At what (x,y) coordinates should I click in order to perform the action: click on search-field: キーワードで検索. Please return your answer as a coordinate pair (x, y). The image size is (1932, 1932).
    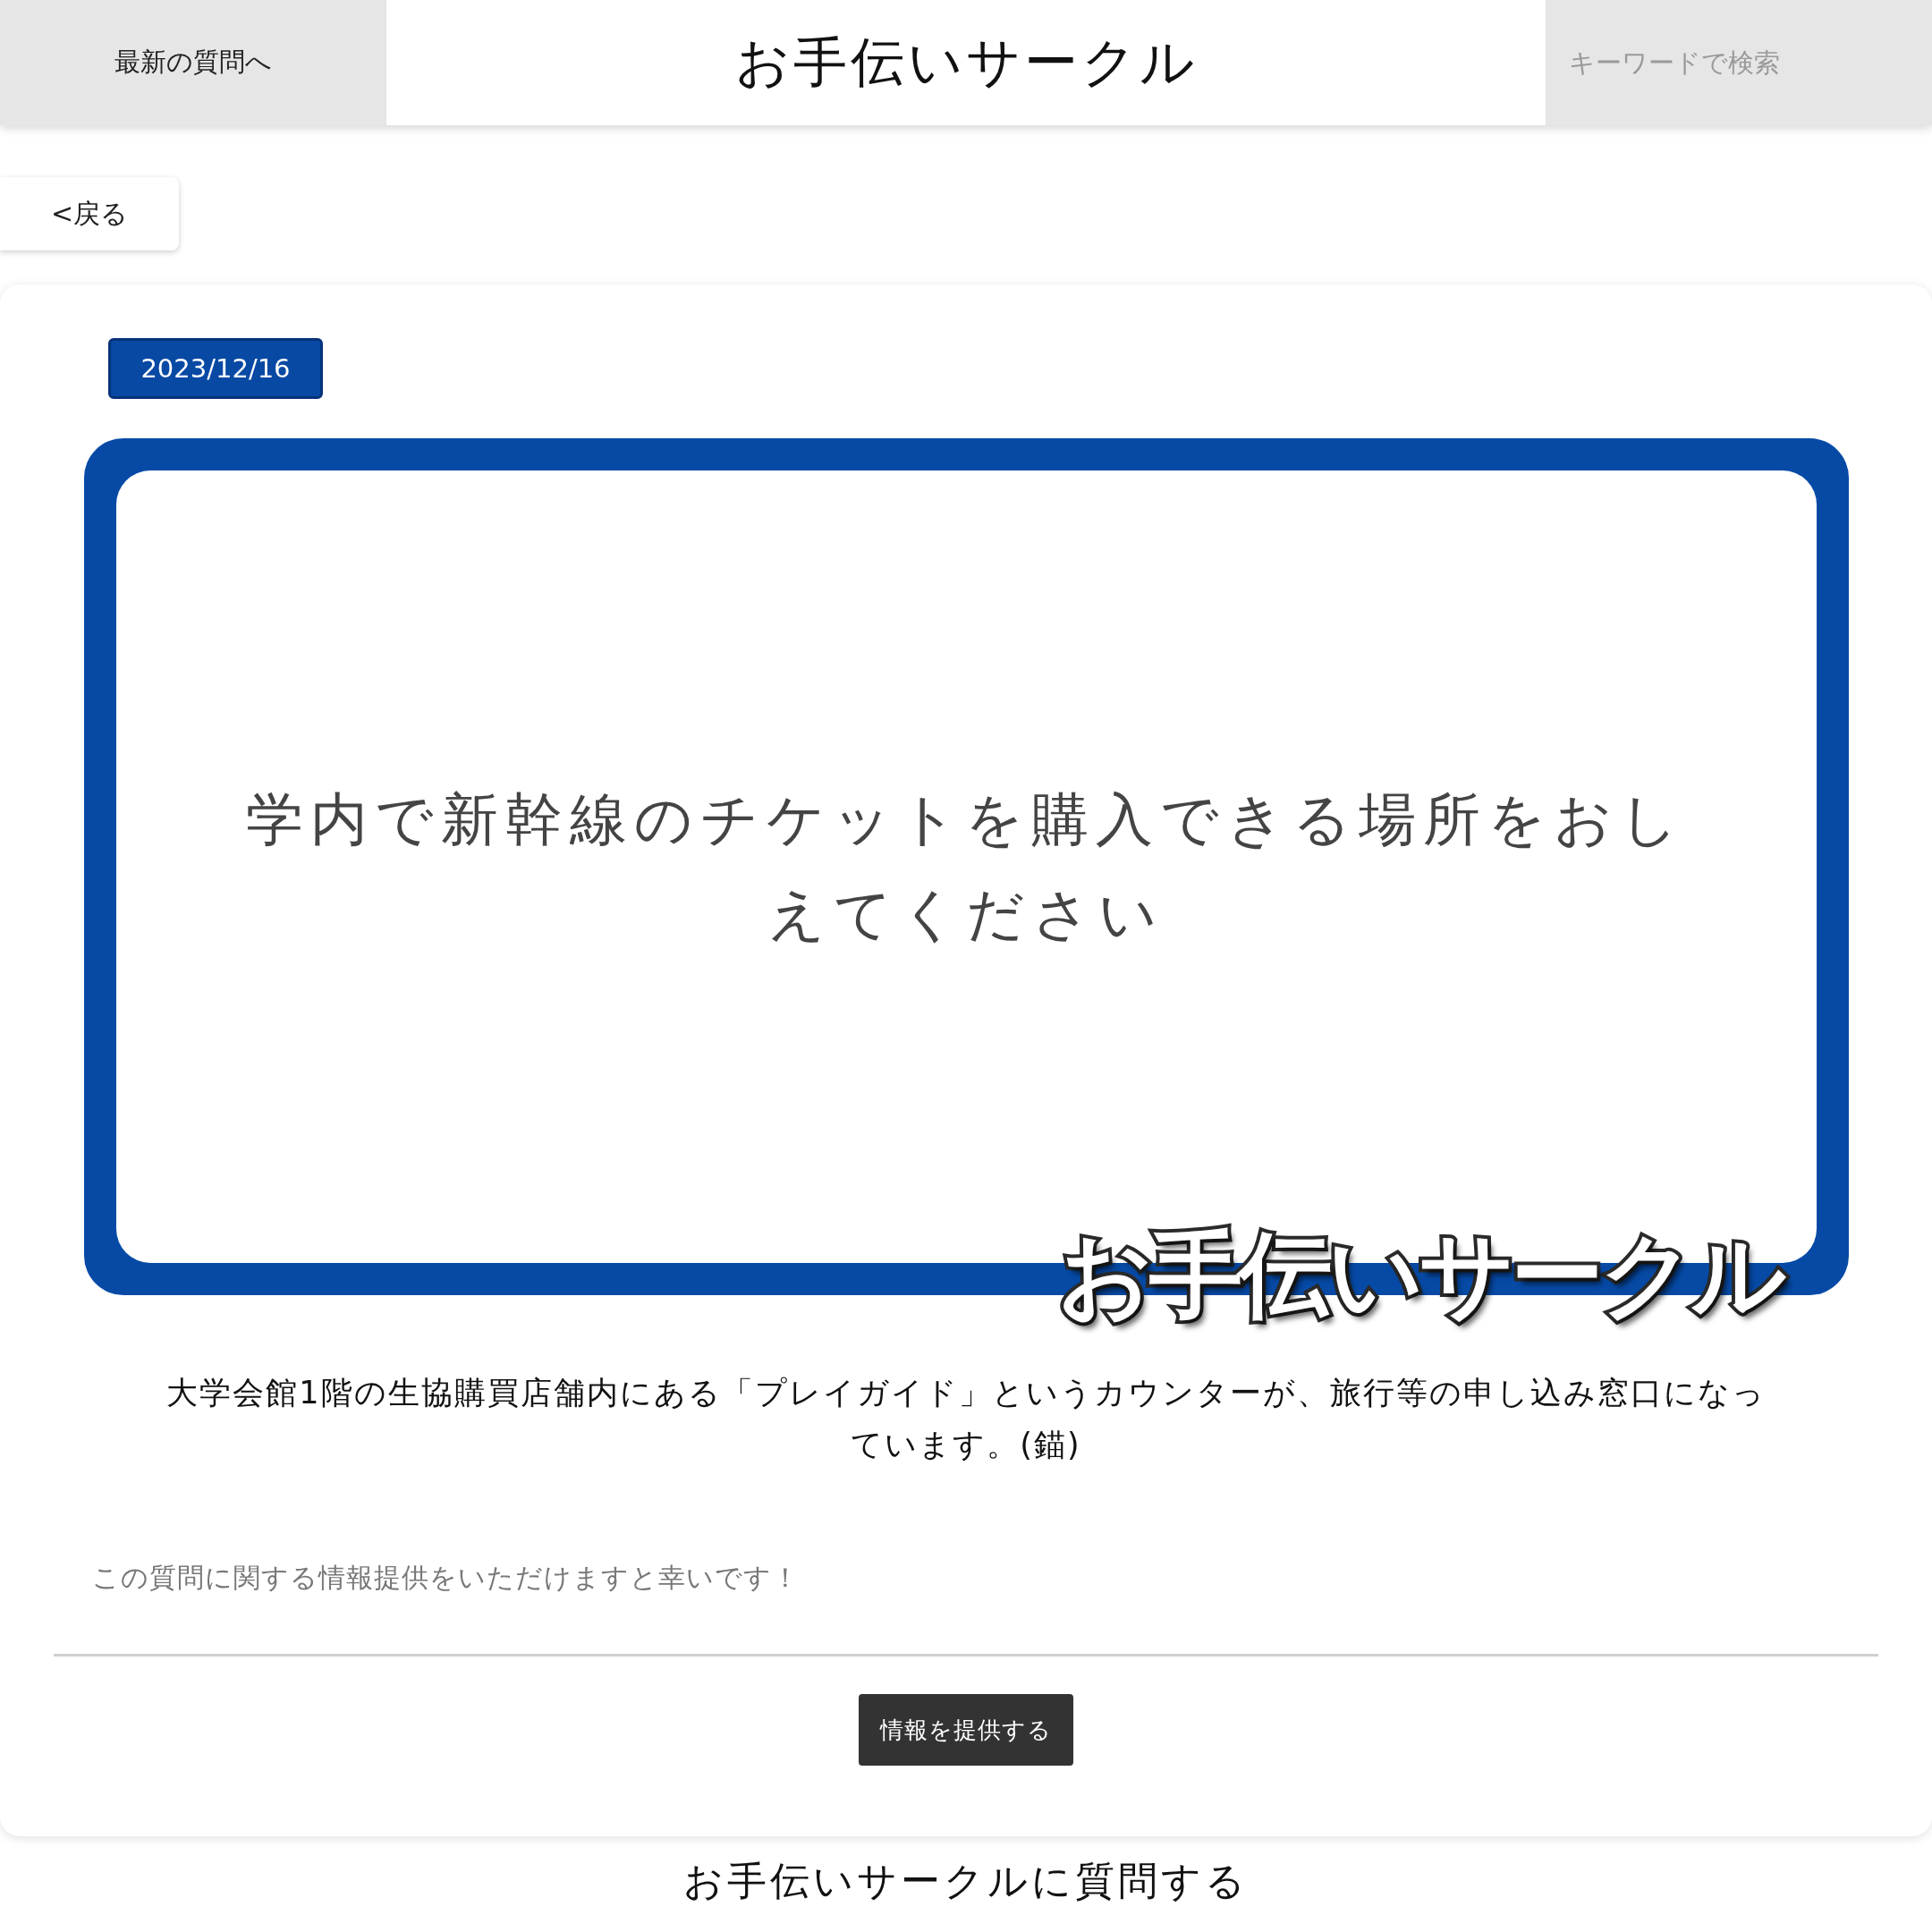
    Looking at the image, I should click on (1739, 62).